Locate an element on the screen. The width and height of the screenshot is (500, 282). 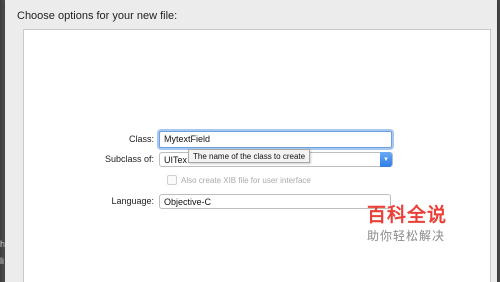
background-window-text: li is located at coordinates (2, 261).